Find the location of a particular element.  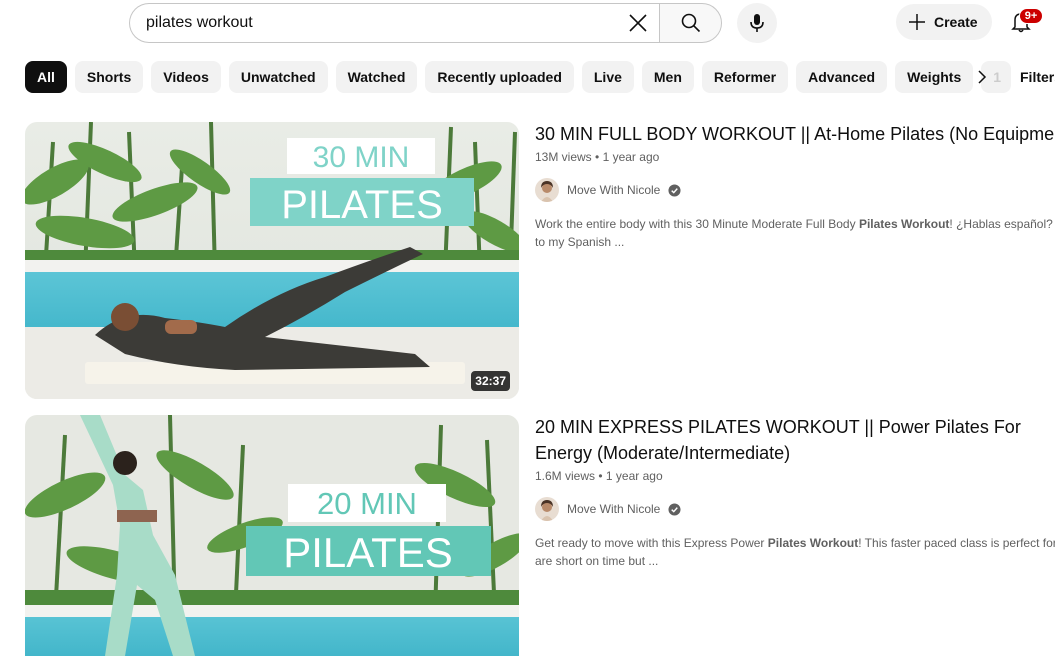

search-button is located at coordinates (690, 23).